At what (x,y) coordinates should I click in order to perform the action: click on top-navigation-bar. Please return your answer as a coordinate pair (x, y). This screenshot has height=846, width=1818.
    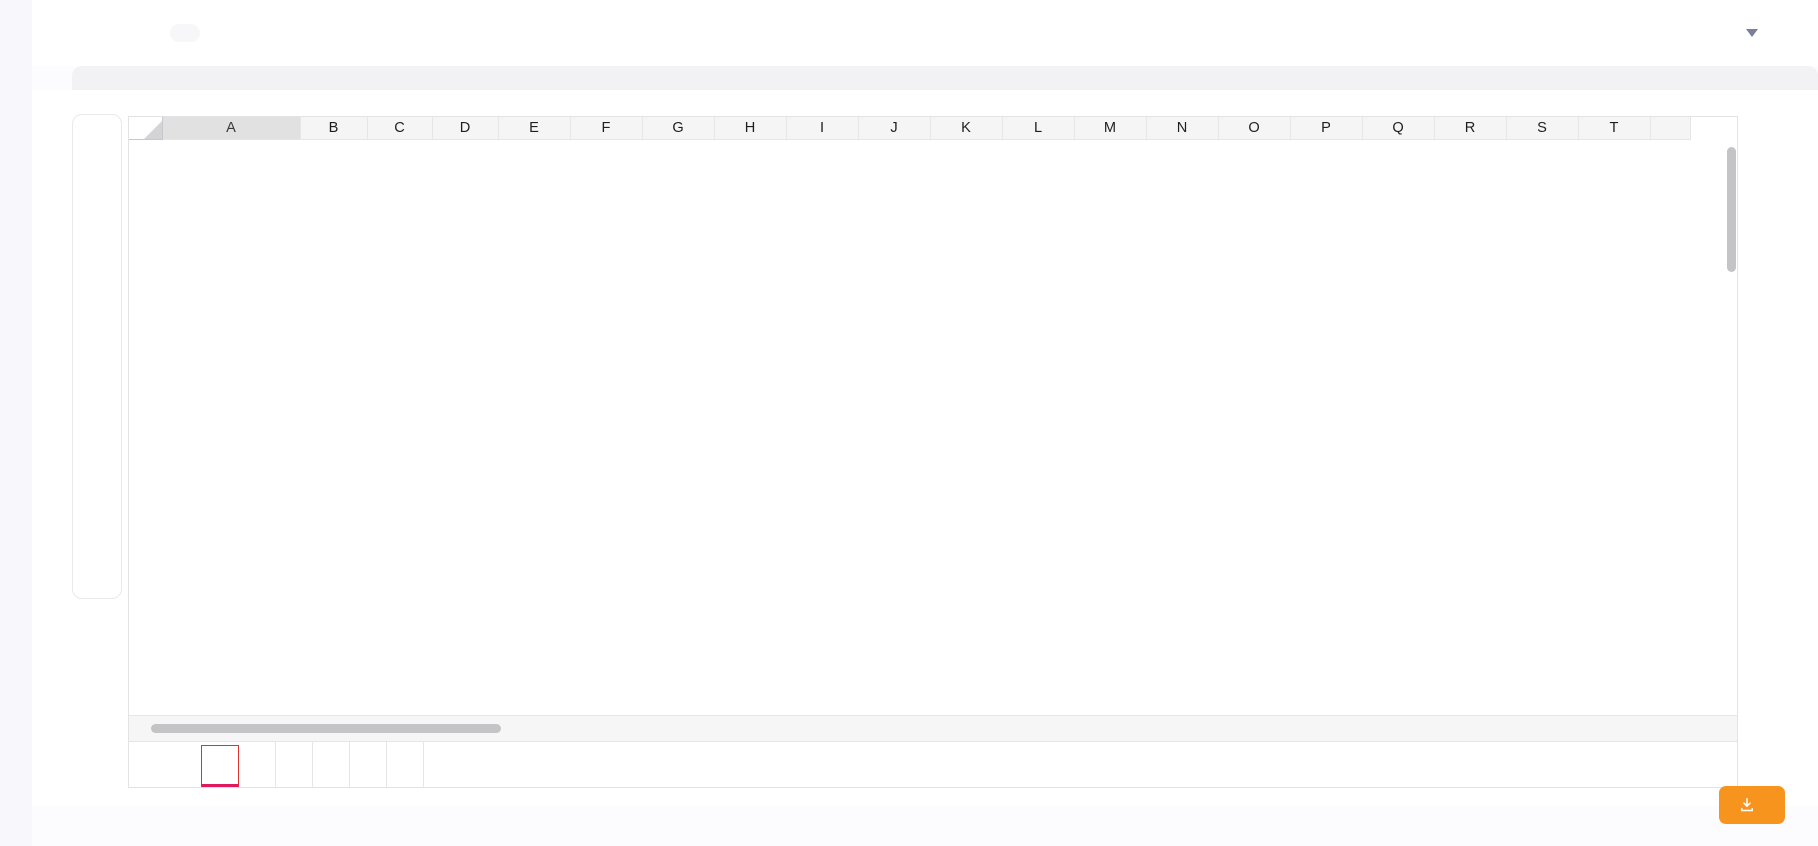
    Looking at the image, I should click on (925, 33).